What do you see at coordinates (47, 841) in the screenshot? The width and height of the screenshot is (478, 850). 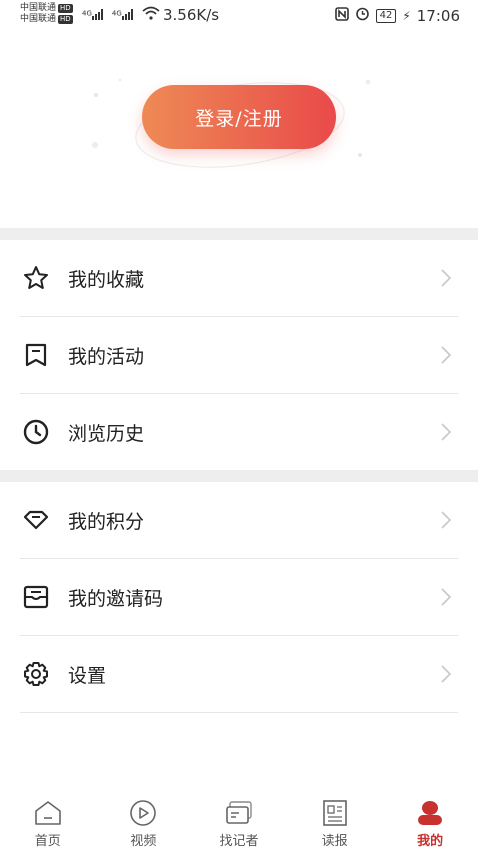 I see `tab-label: 首页` at bounding box center [47, 841].